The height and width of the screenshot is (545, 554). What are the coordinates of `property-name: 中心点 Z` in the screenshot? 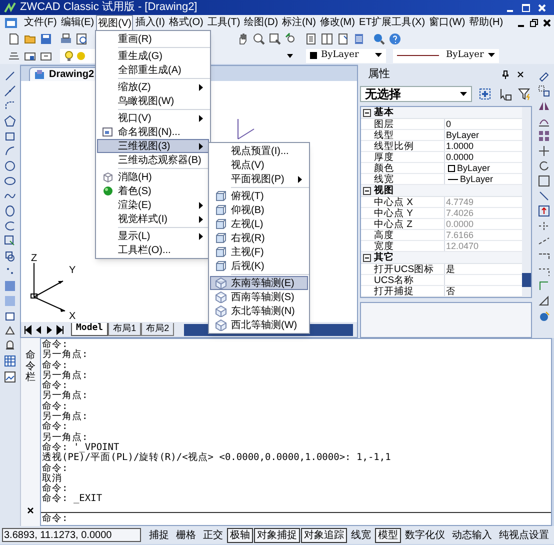 It's located at (409, 224).